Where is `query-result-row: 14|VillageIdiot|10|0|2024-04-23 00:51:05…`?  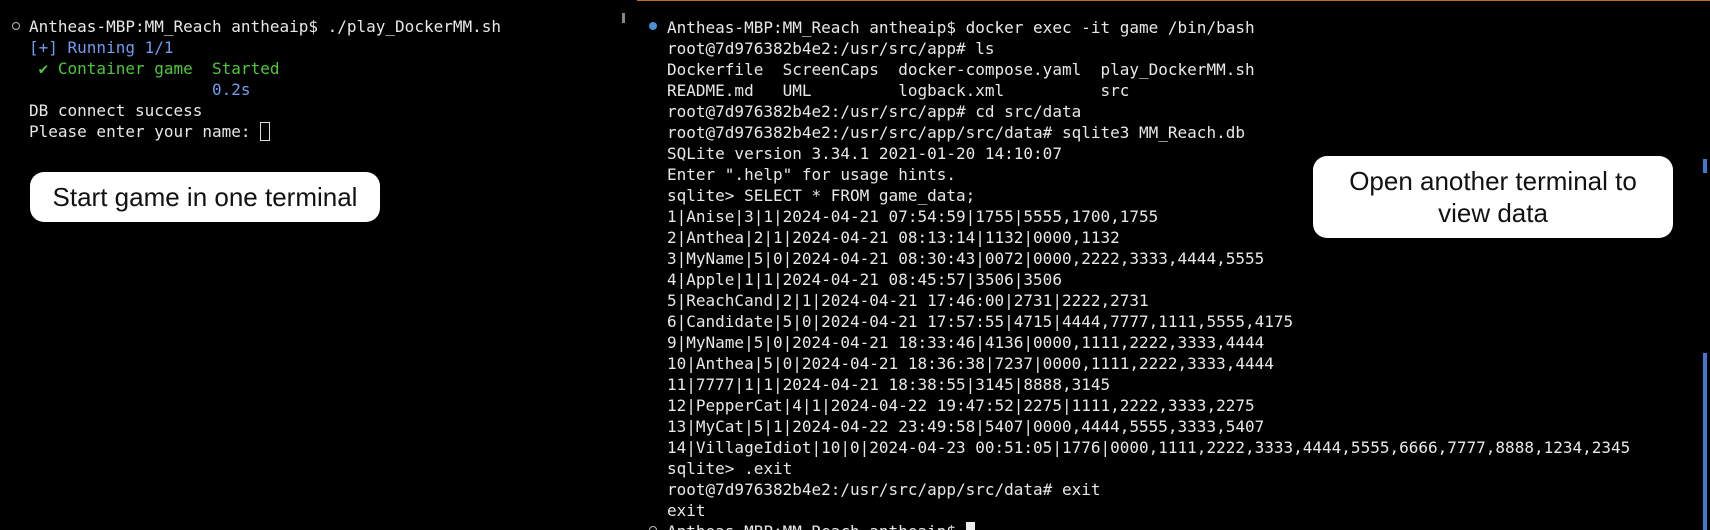 query-result-row: 14|VillageIdiot|10|0|2024-04-23 00:51:05… is located at coordinates (1149, 447).